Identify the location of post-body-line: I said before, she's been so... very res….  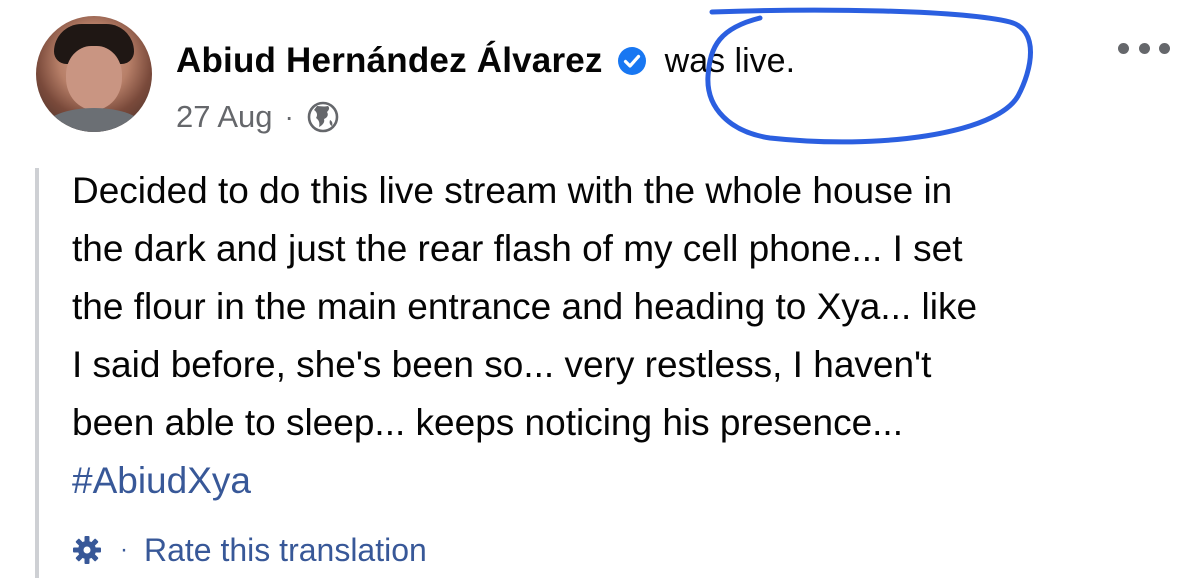
(502, 364).